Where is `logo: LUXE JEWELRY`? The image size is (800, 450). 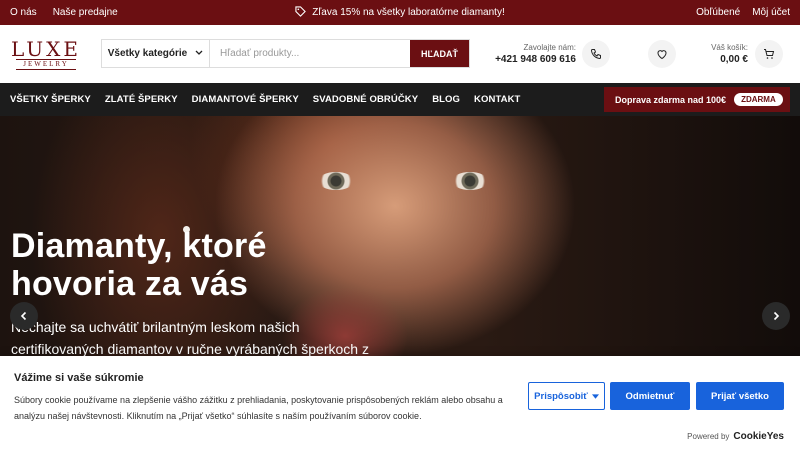 logo: LUXE JEWELRY is located at coordinates (46, 55).